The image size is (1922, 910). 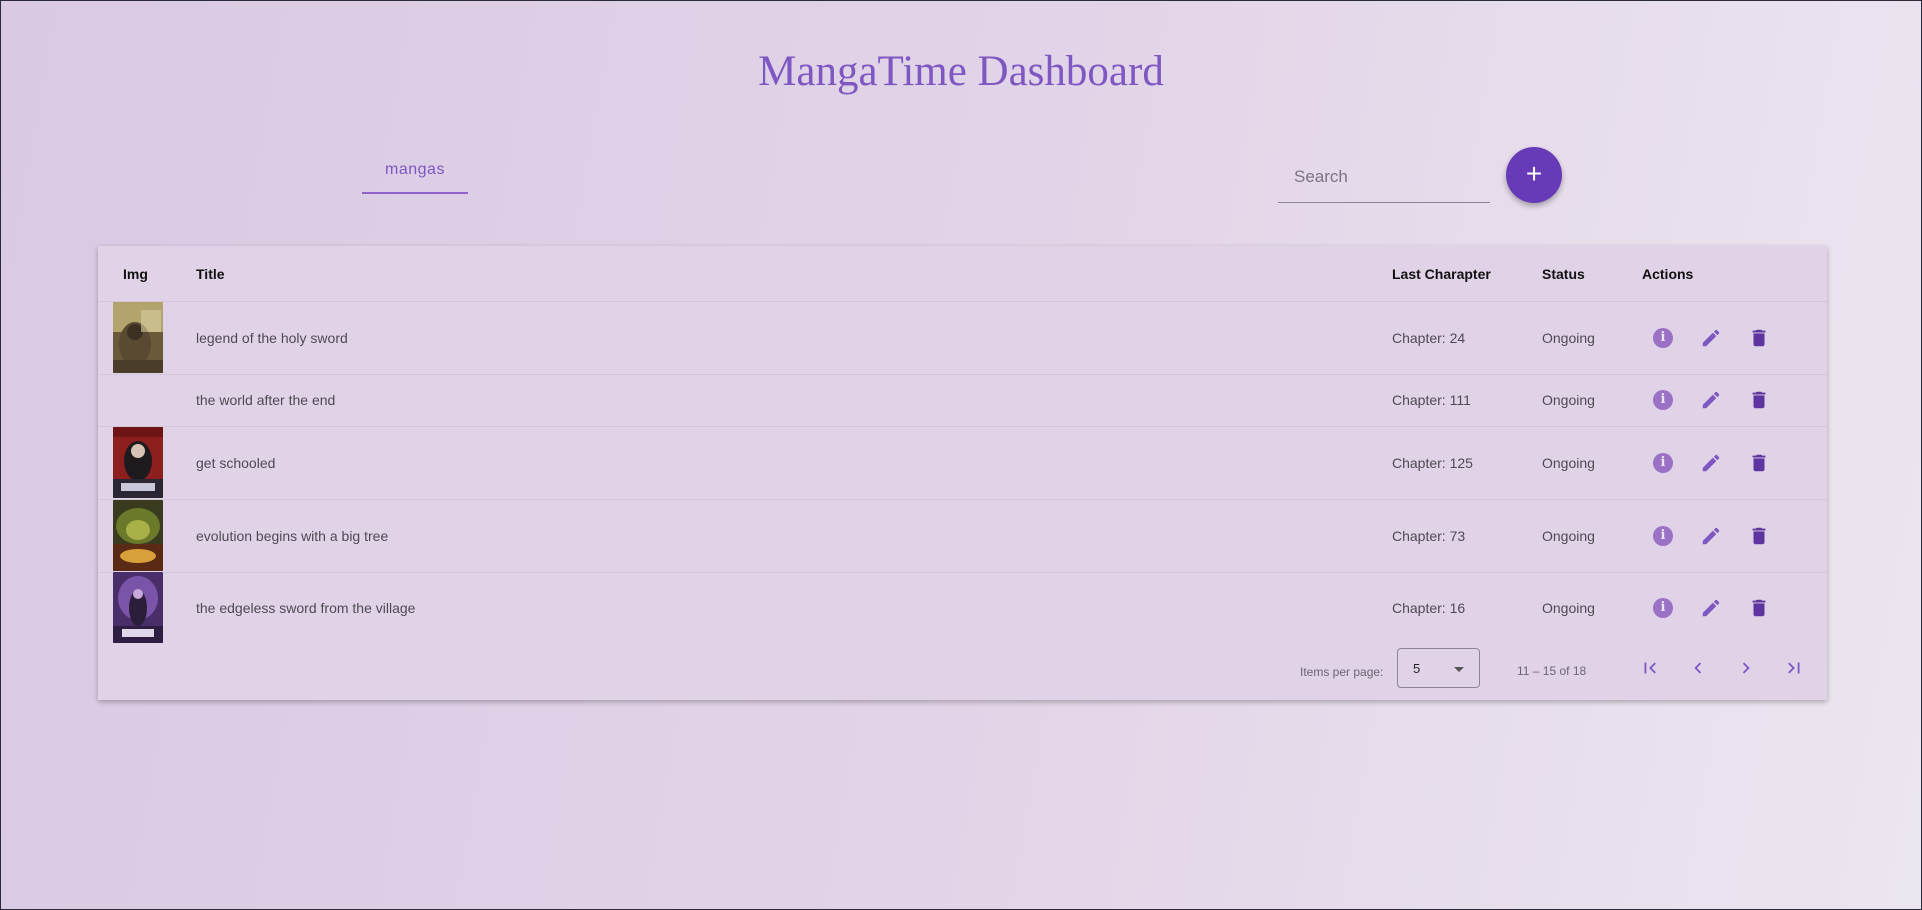 I want to click on column-header-last-chapter: Last Charapter, so click(x=1441, y=273).